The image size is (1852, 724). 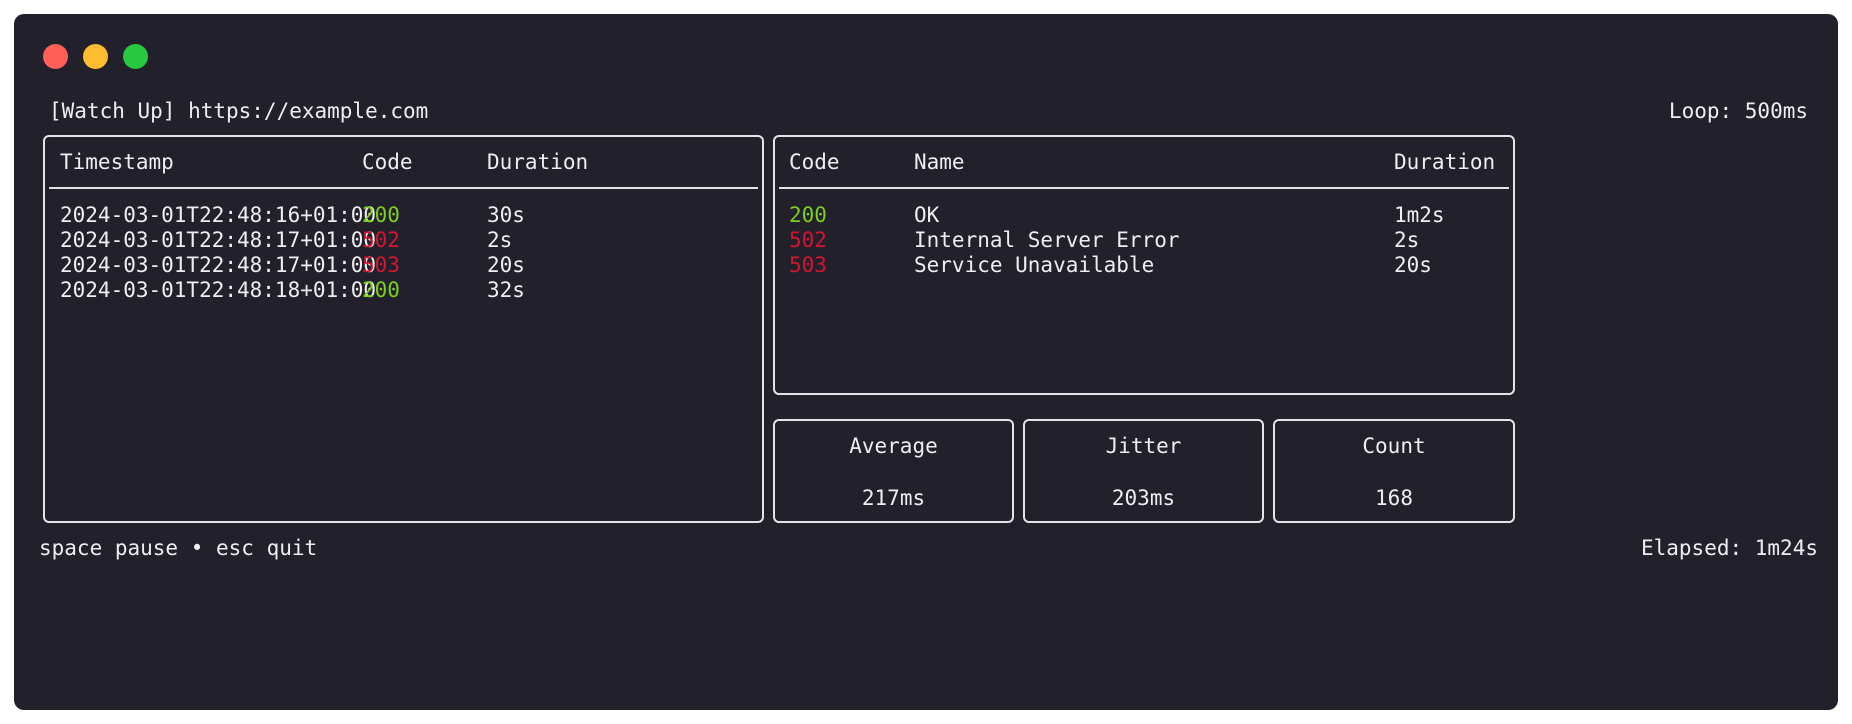 What do you see at coordinates (403, 188) in the screenshot?
I see `log-header-divider` at bounding box center [403, 188].